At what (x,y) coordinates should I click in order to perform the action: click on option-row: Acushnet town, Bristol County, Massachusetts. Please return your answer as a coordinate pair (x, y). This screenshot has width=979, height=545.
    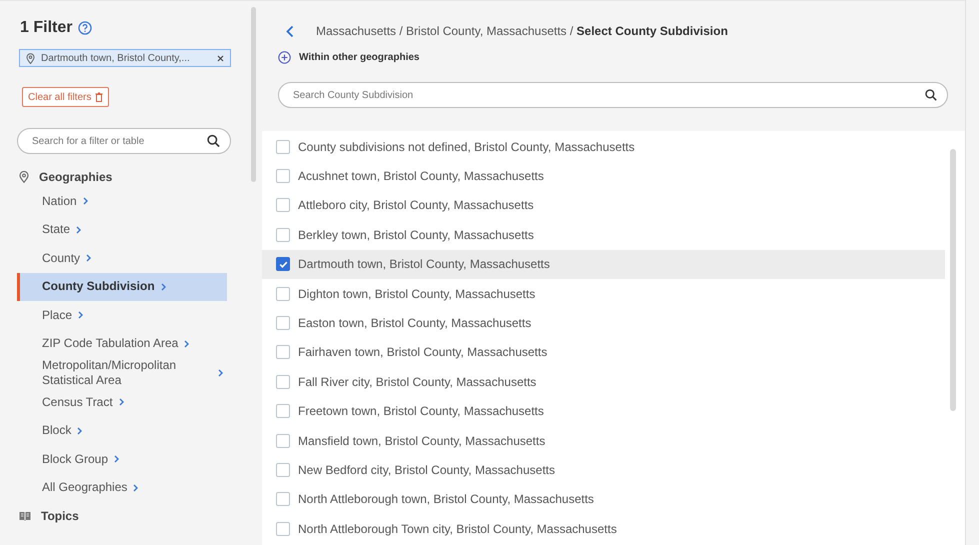
    Looking at the image, I should click on (603, 176).